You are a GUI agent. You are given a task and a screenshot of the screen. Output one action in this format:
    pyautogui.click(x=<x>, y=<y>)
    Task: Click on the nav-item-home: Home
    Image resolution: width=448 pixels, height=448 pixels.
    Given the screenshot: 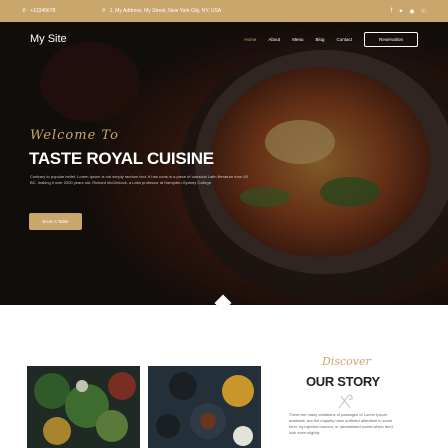 What is the action you would take?
    pyautogui.click(x=250, y=39)
    